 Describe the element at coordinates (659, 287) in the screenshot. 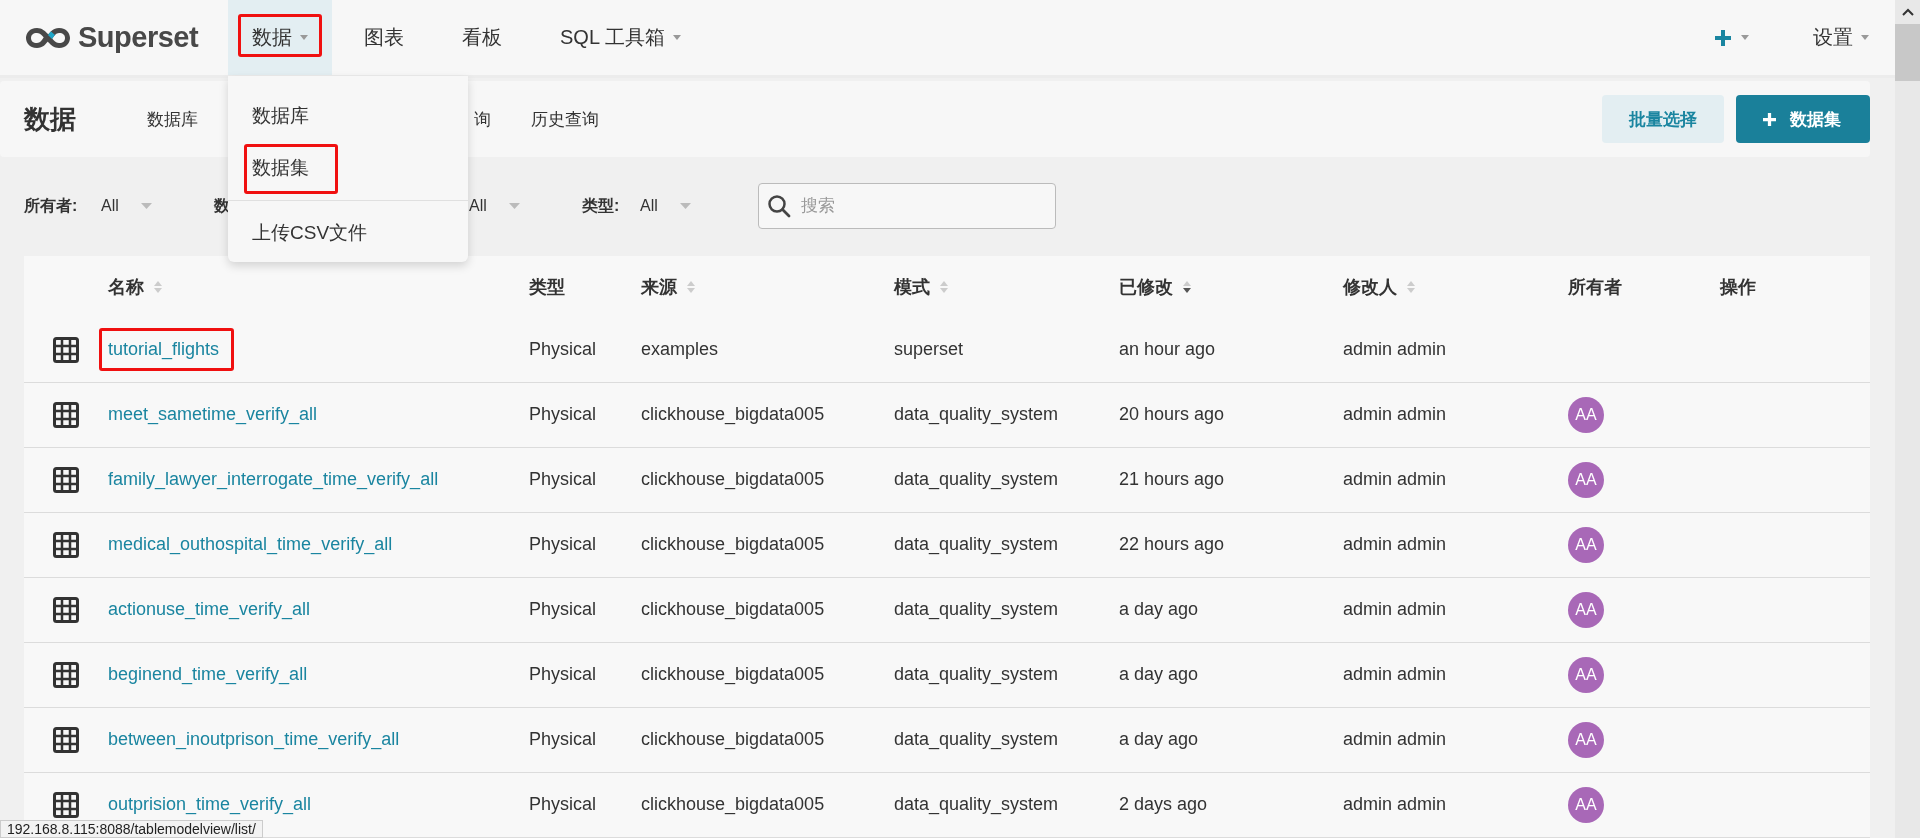

I see `column-header: 来源` at that location.